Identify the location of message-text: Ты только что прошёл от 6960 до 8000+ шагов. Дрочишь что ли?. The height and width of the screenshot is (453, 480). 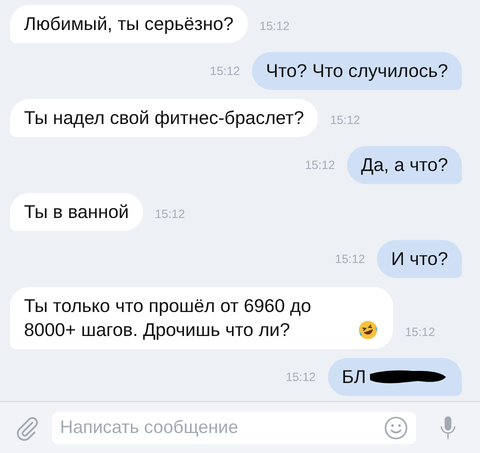
(168, 318).